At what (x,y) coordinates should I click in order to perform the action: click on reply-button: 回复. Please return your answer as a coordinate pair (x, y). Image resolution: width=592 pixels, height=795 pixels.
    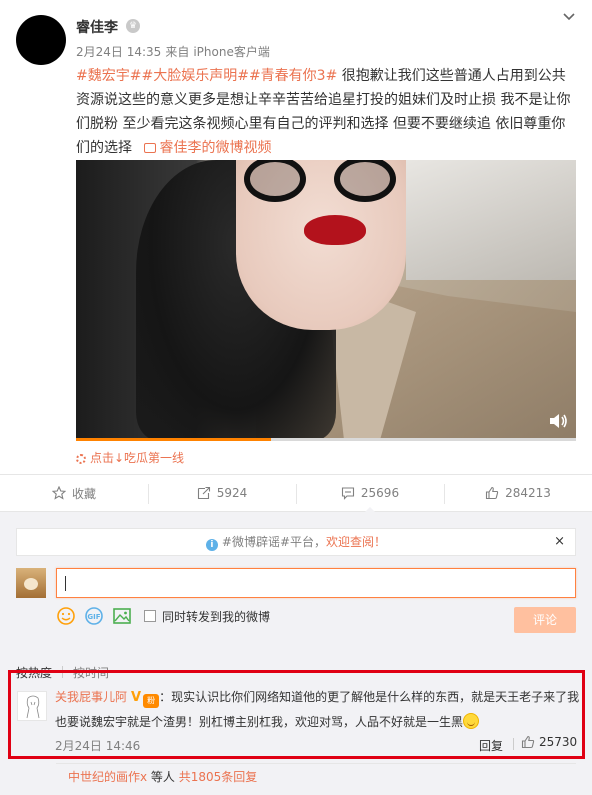
    Looking at the image, I should click on (491, 745).